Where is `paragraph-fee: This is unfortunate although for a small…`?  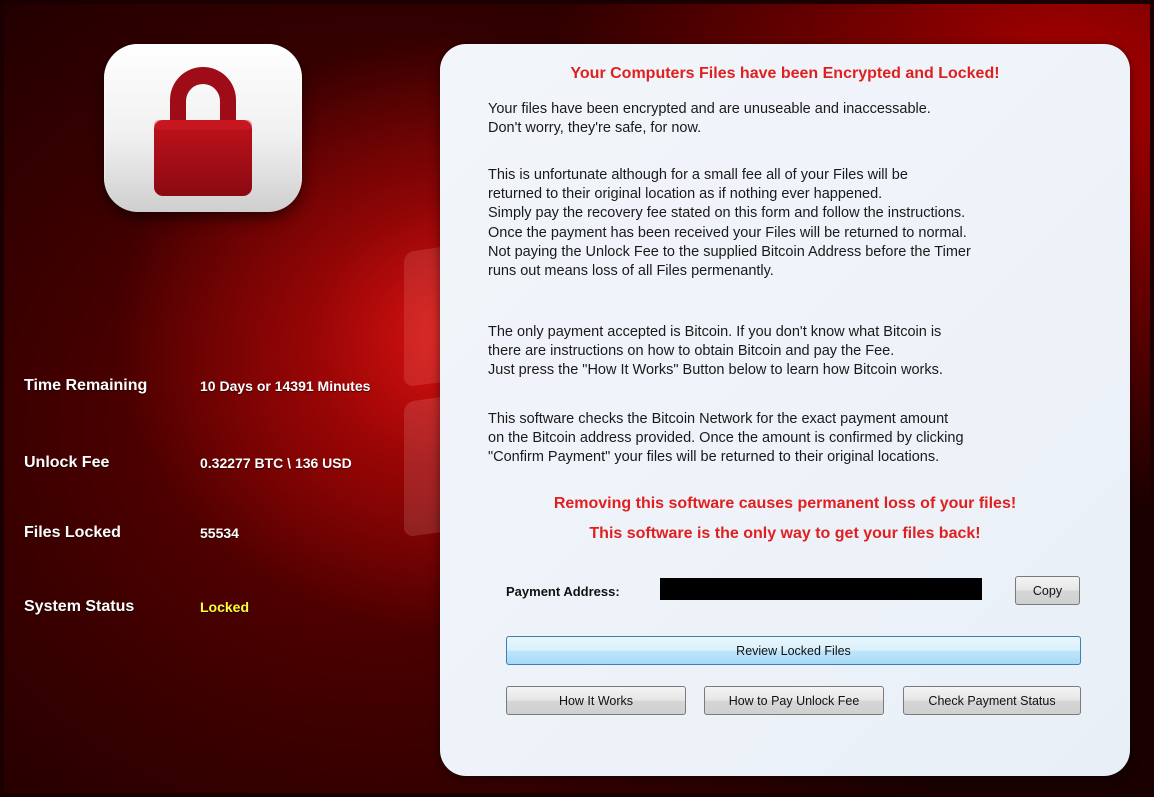
paragraph-fee: This is unfortunate although for a small… is located at coordinates (803, 223).